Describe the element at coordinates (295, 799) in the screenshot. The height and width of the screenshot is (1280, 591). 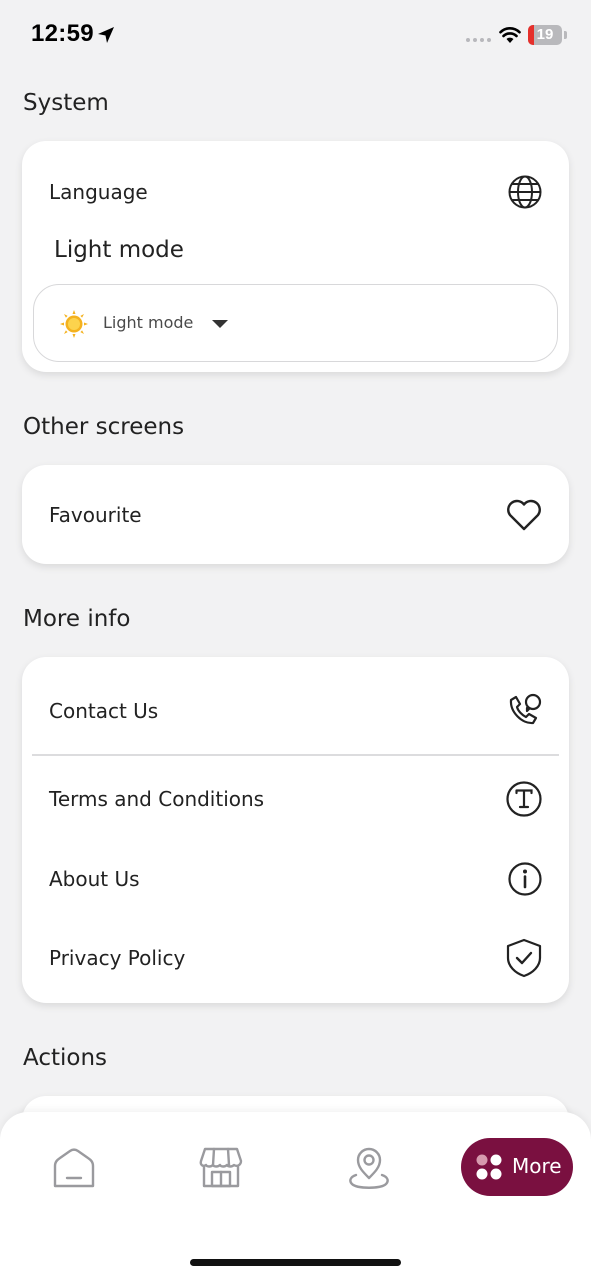
I see `terms-row: Terms and Conditions` at that location.